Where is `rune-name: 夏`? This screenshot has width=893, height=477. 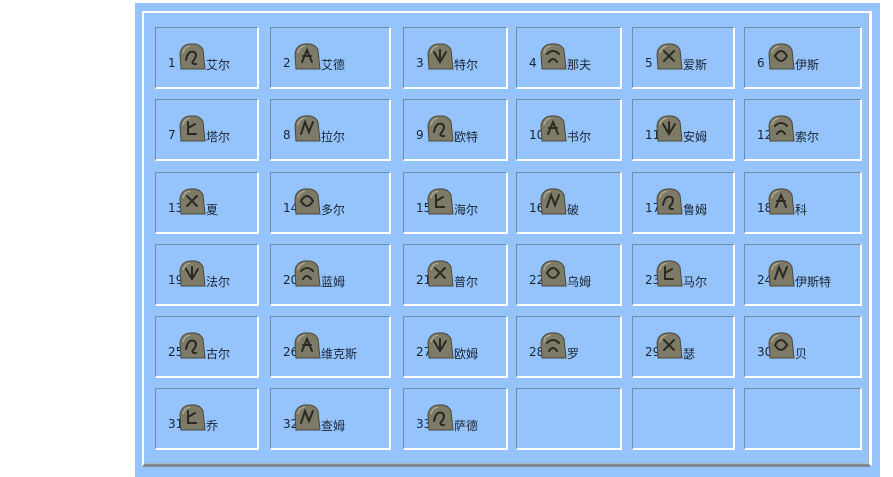 rune-name: 夏 is located at coordinates (212, 210).